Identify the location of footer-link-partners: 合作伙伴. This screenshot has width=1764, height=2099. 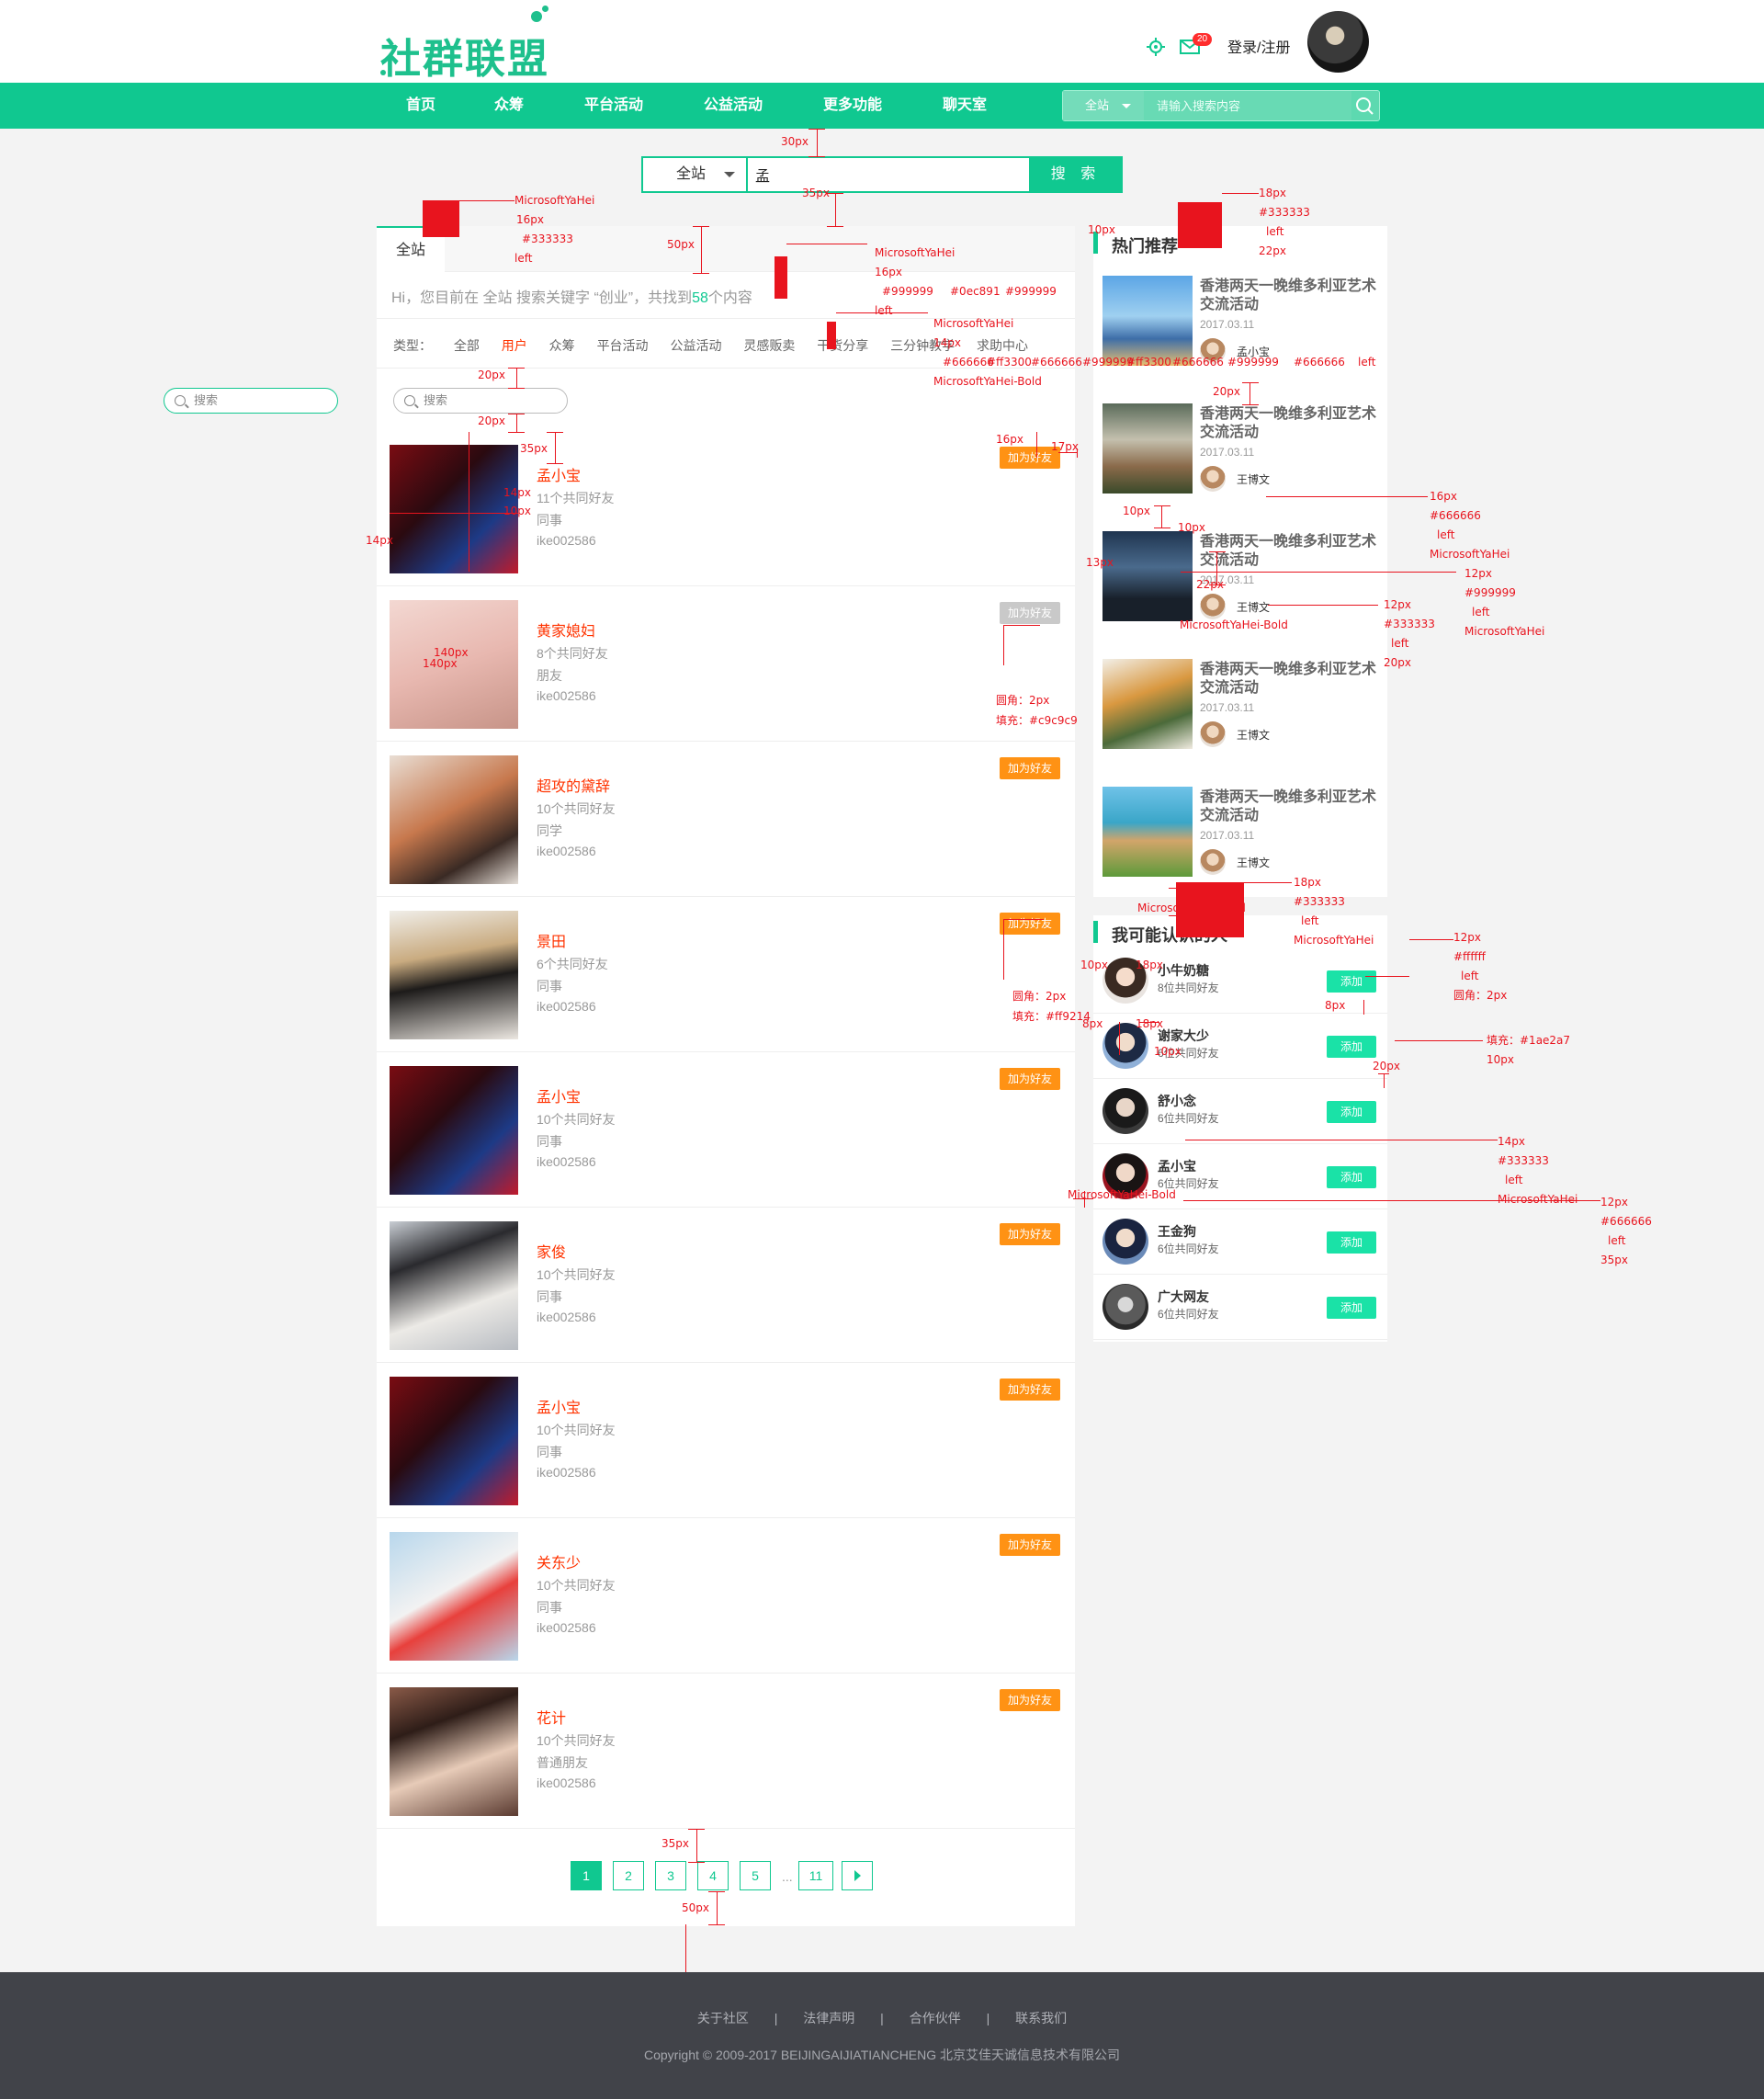
(935, 2018).